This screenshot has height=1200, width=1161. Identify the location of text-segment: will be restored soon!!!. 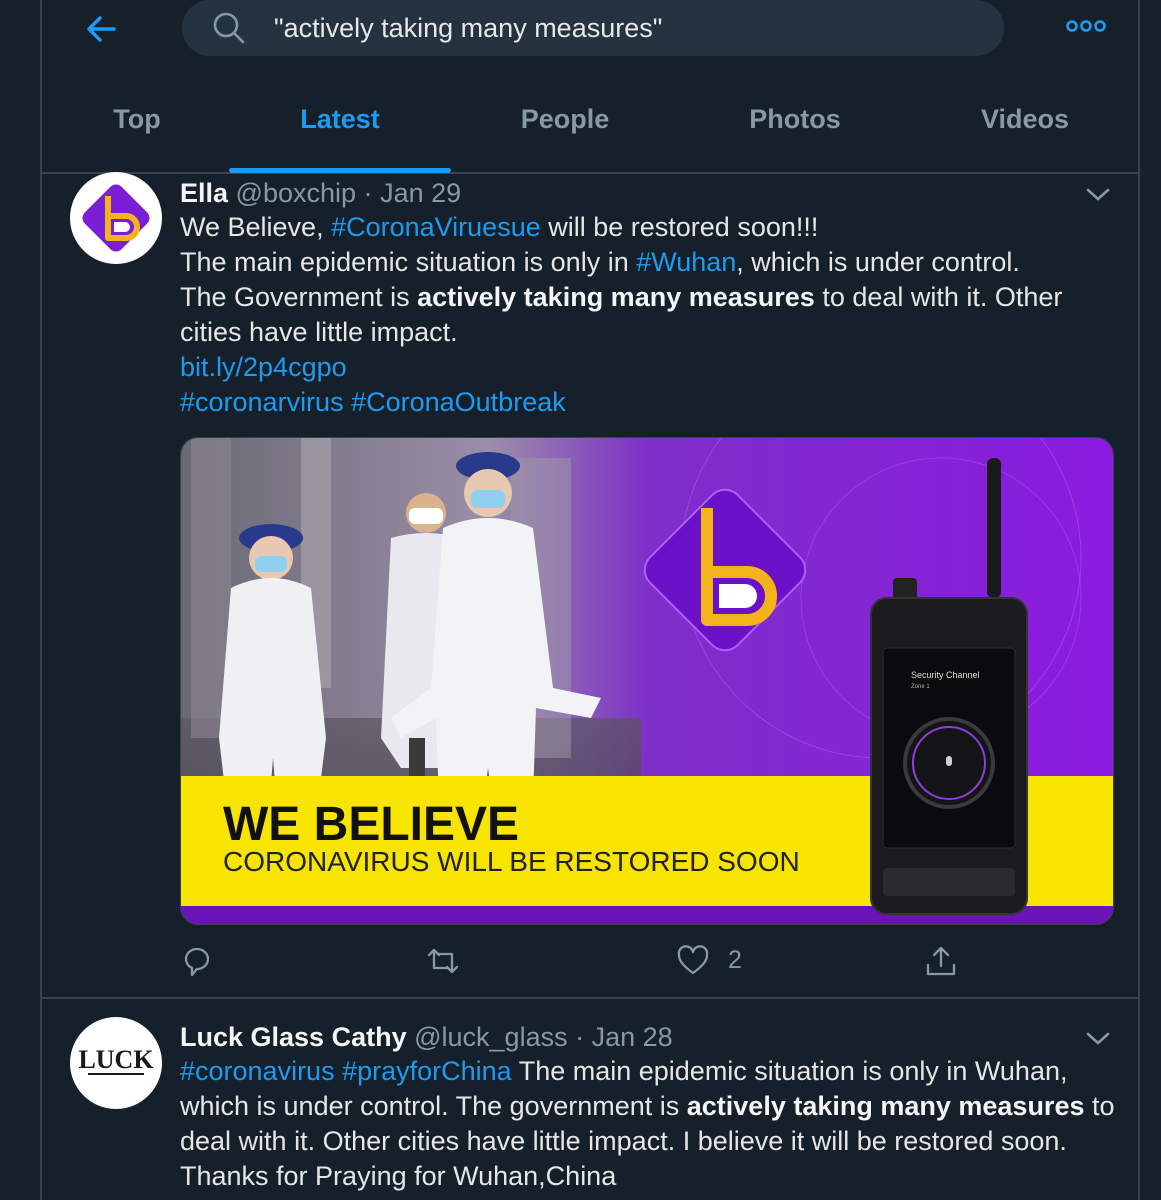
(679, 227).